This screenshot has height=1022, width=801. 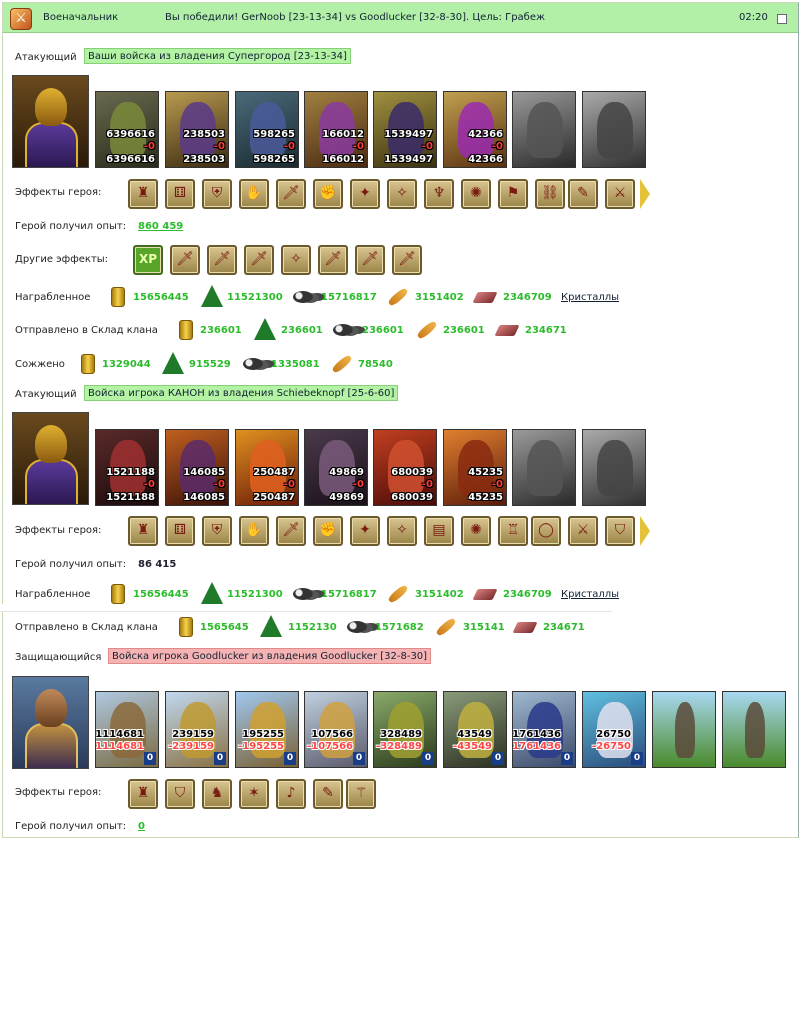 What do you see at coordinates (302, 330) in the screenshot?
I see `army1-sent-wood: 236601` at bounding box center [302, 330].